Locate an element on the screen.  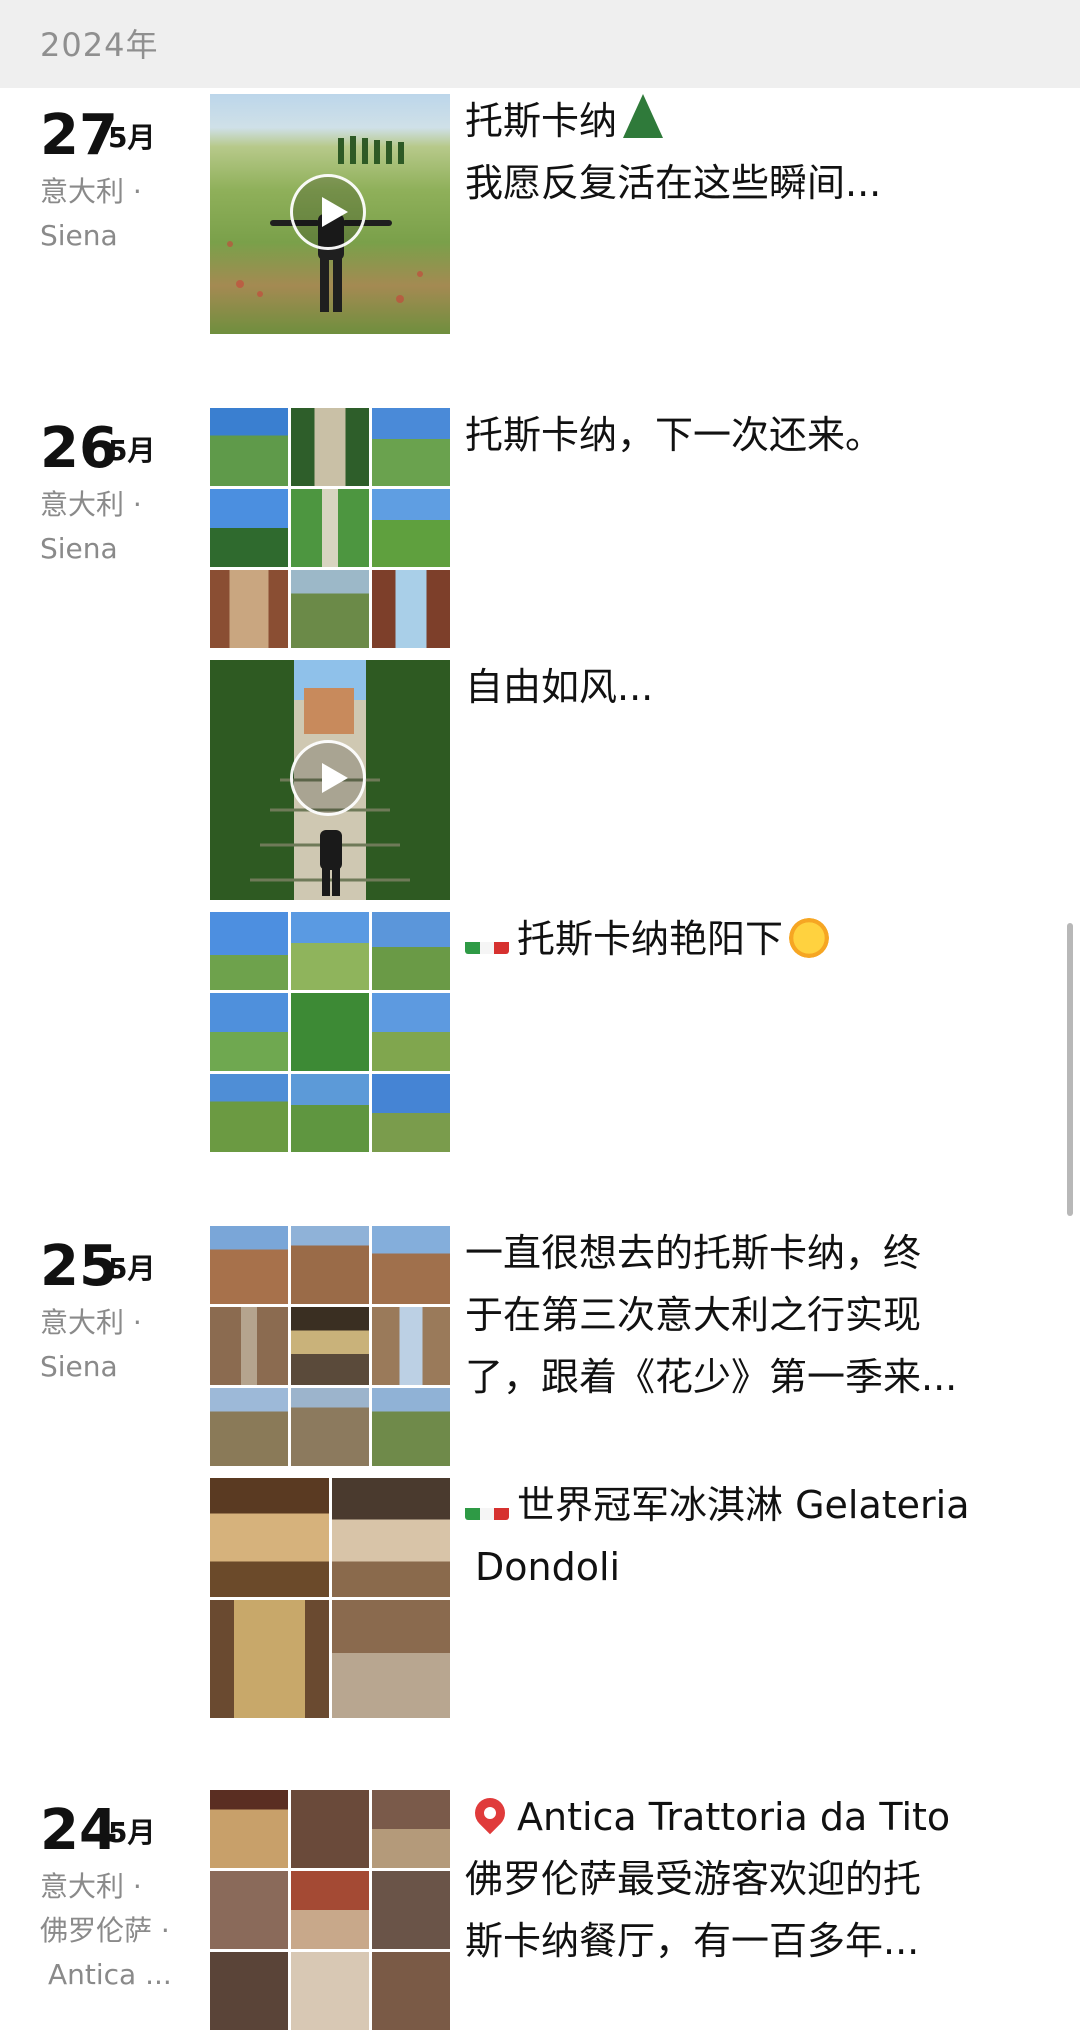
year-label: 2024年 is located at coordinates (99, 45).